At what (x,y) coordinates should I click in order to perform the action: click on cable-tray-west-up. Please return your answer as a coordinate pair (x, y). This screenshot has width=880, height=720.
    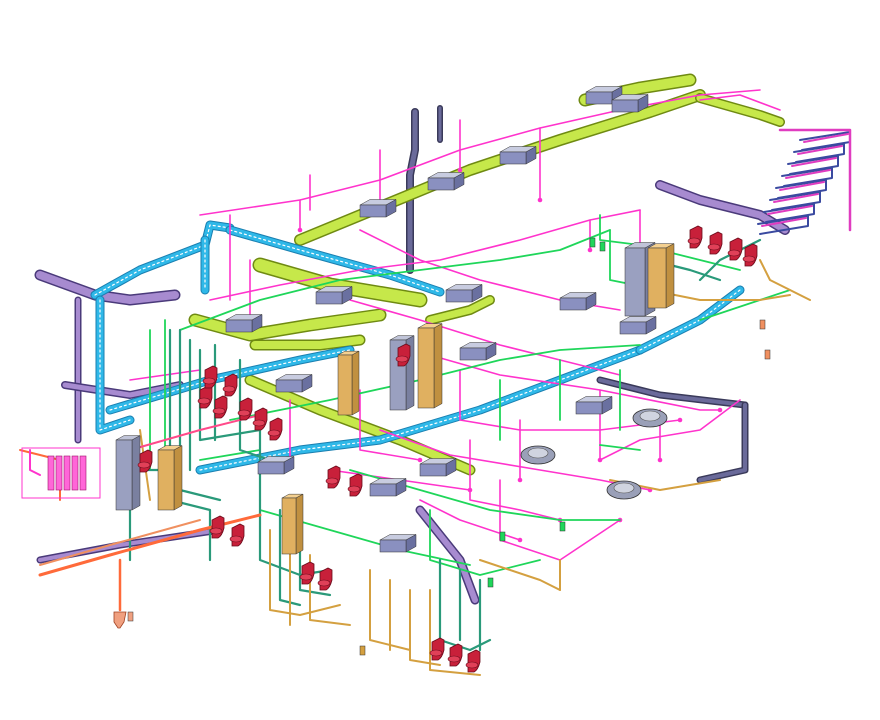
    Looking at the image, I should click on (162, 260).